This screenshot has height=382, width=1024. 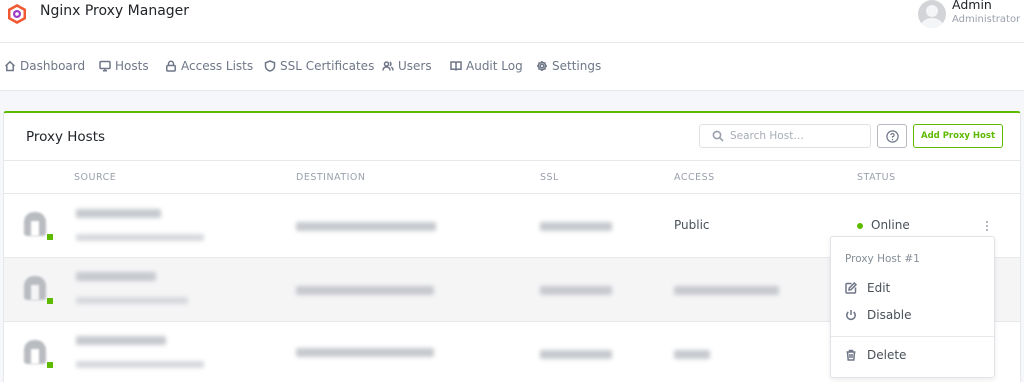 What do you see at coordinates (44, 66) in the screenshot?
I see `nav-dashboard: Dashboard` at bounding box center [44, 66].